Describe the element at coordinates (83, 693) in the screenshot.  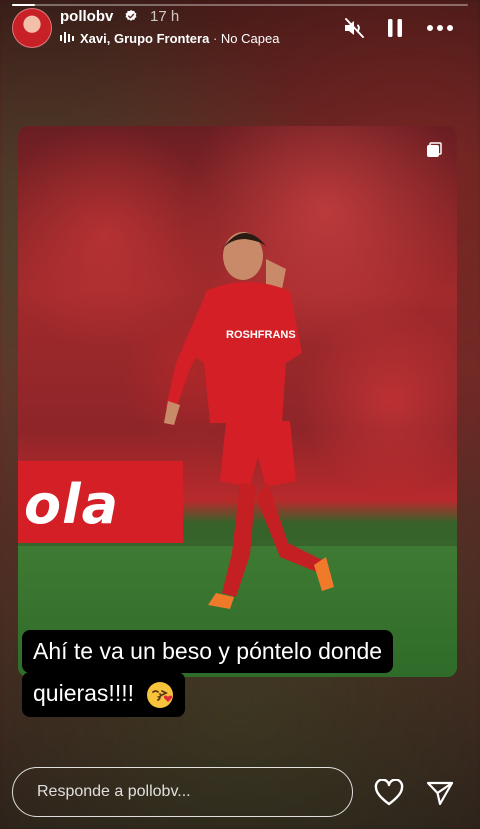
I see `caption-line-2-text: quieras!!!!` at that location.